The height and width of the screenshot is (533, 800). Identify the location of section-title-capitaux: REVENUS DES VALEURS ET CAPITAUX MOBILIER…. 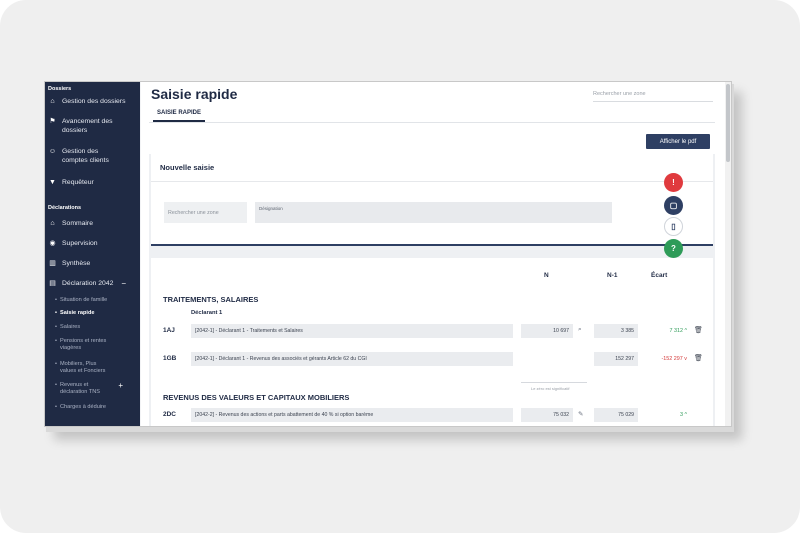
(256, 397).